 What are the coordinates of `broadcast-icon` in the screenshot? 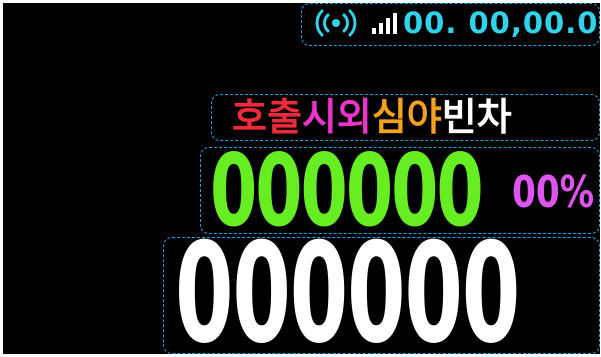 It's located at (336, 23).